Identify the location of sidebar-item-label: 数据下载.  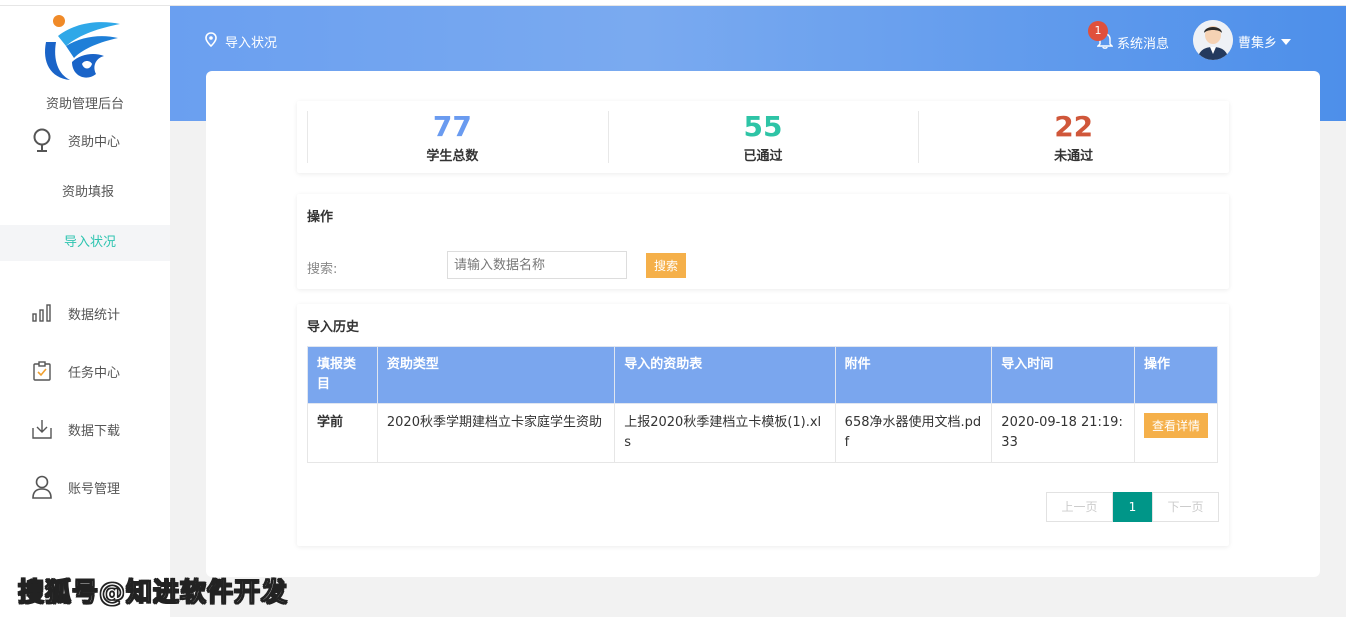
(94, 431).